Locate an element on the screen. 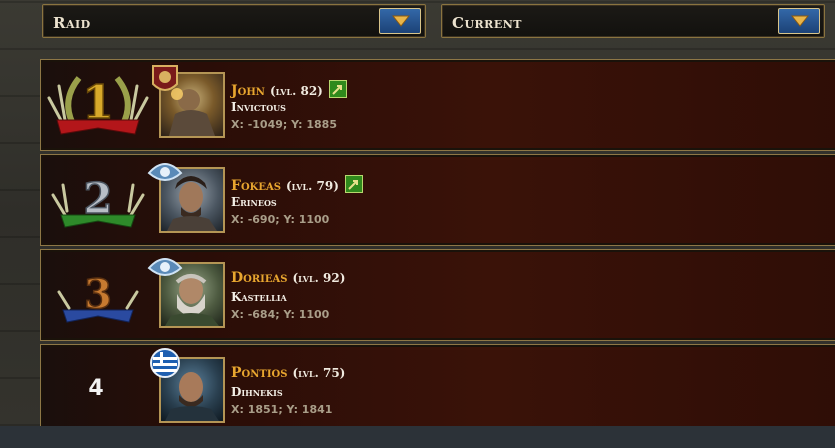 The height and width of the screenshot is (448, 835). player-name: John (lvl. 82) is located at coordinates (289, 89).